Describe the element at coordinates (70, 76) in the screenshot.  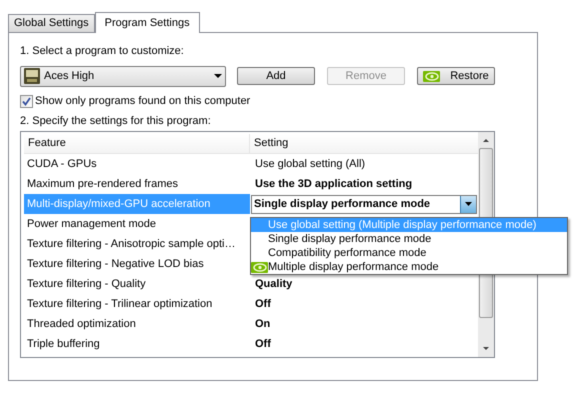
I see `program-name: Aces High` at that location.